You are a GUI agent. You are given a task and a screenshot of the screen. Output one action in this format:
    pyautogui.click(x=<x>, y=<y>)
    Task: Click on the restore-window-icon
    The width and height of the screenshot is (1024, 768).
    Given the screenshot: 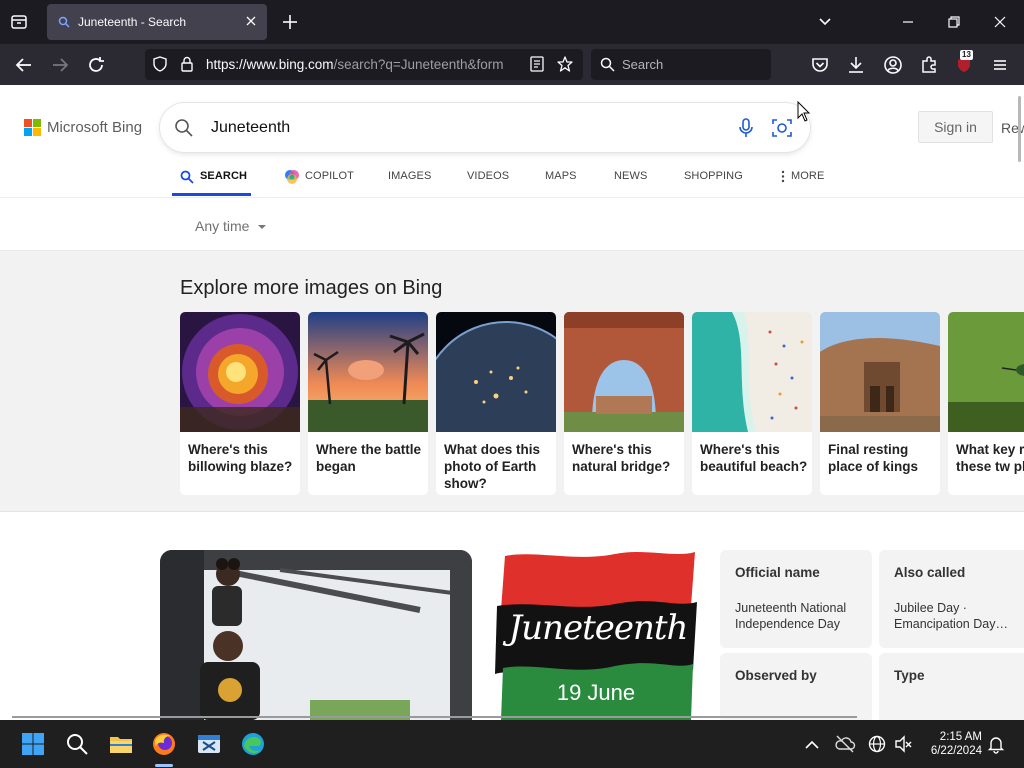 What is the action you would take?
    pyautogui.click(x=954, y=22)
    